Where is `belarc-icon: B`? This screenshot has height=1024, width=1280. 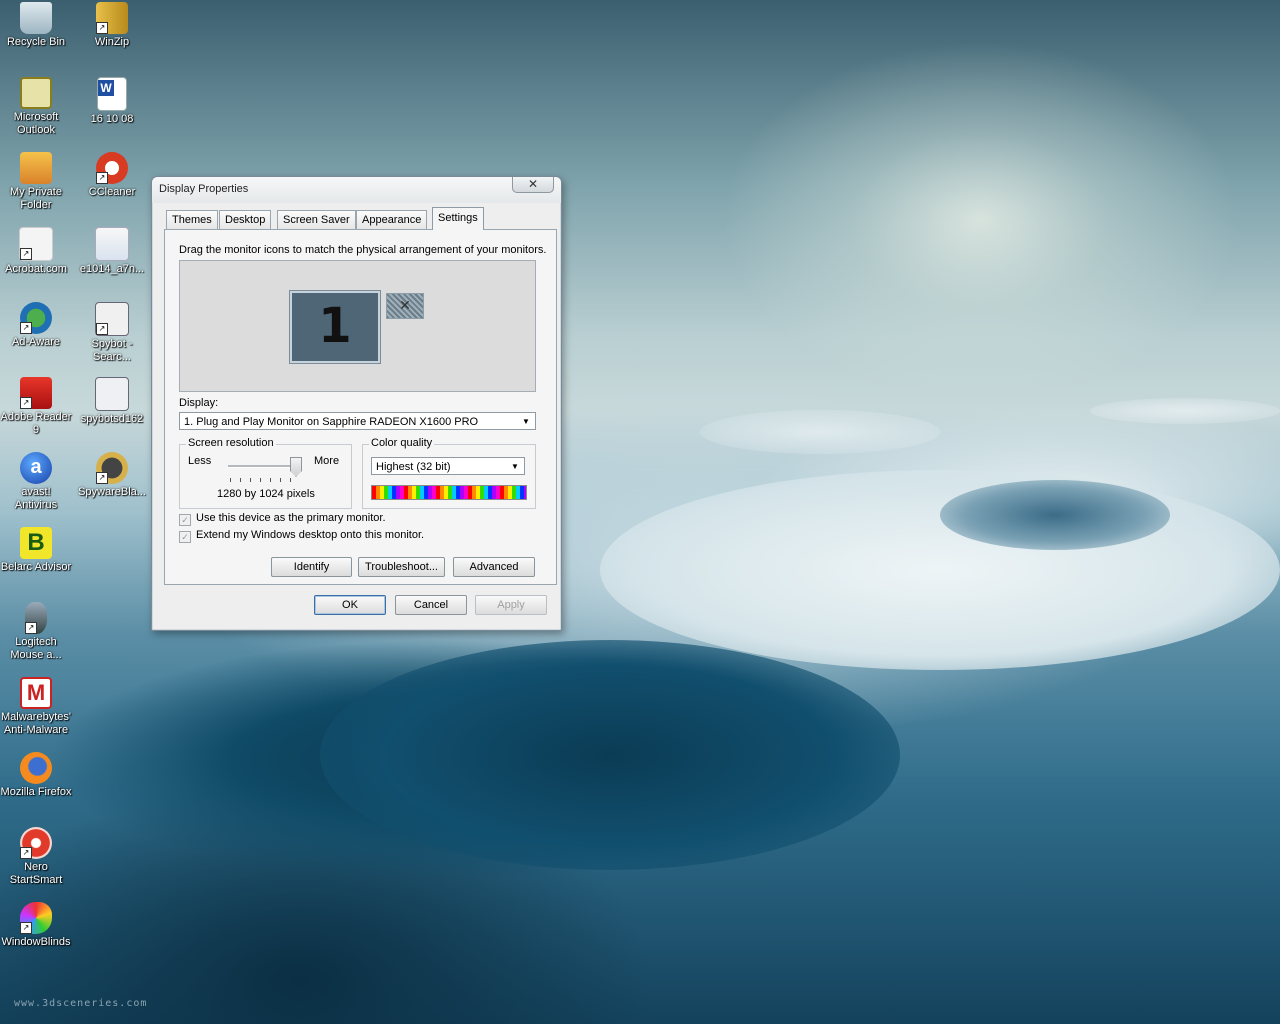
belarc-icon: B is located at coordinates (36, 543).